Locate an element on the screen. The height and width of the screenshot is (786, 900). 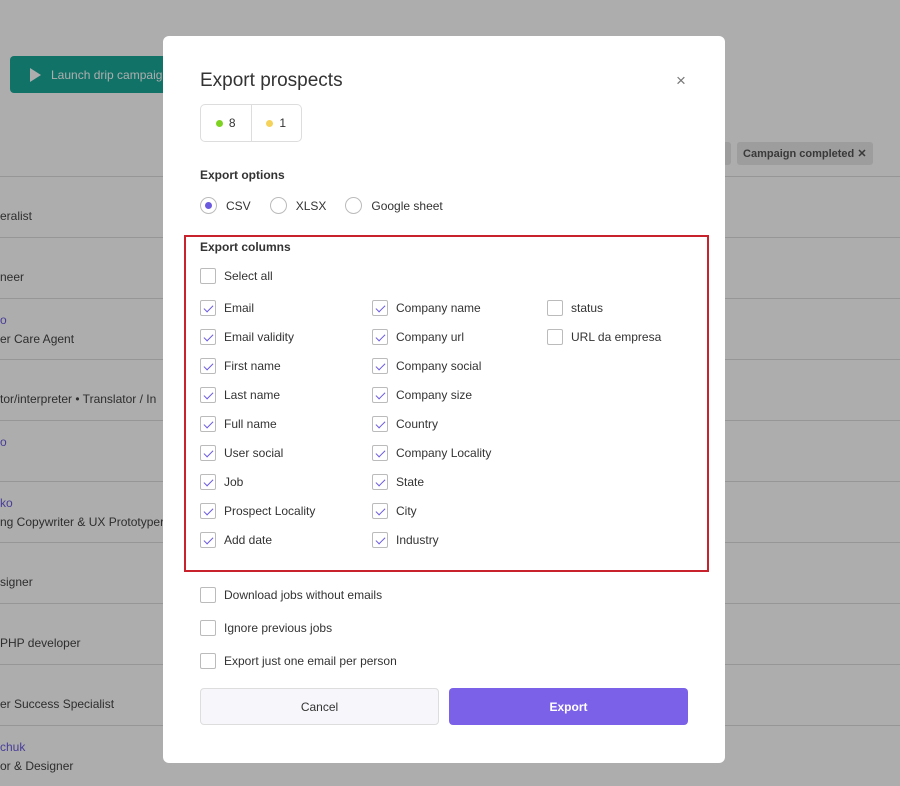
checkbox-download-jobs-without-emails: Download jobs without emails is located at coordinates (291, 595).